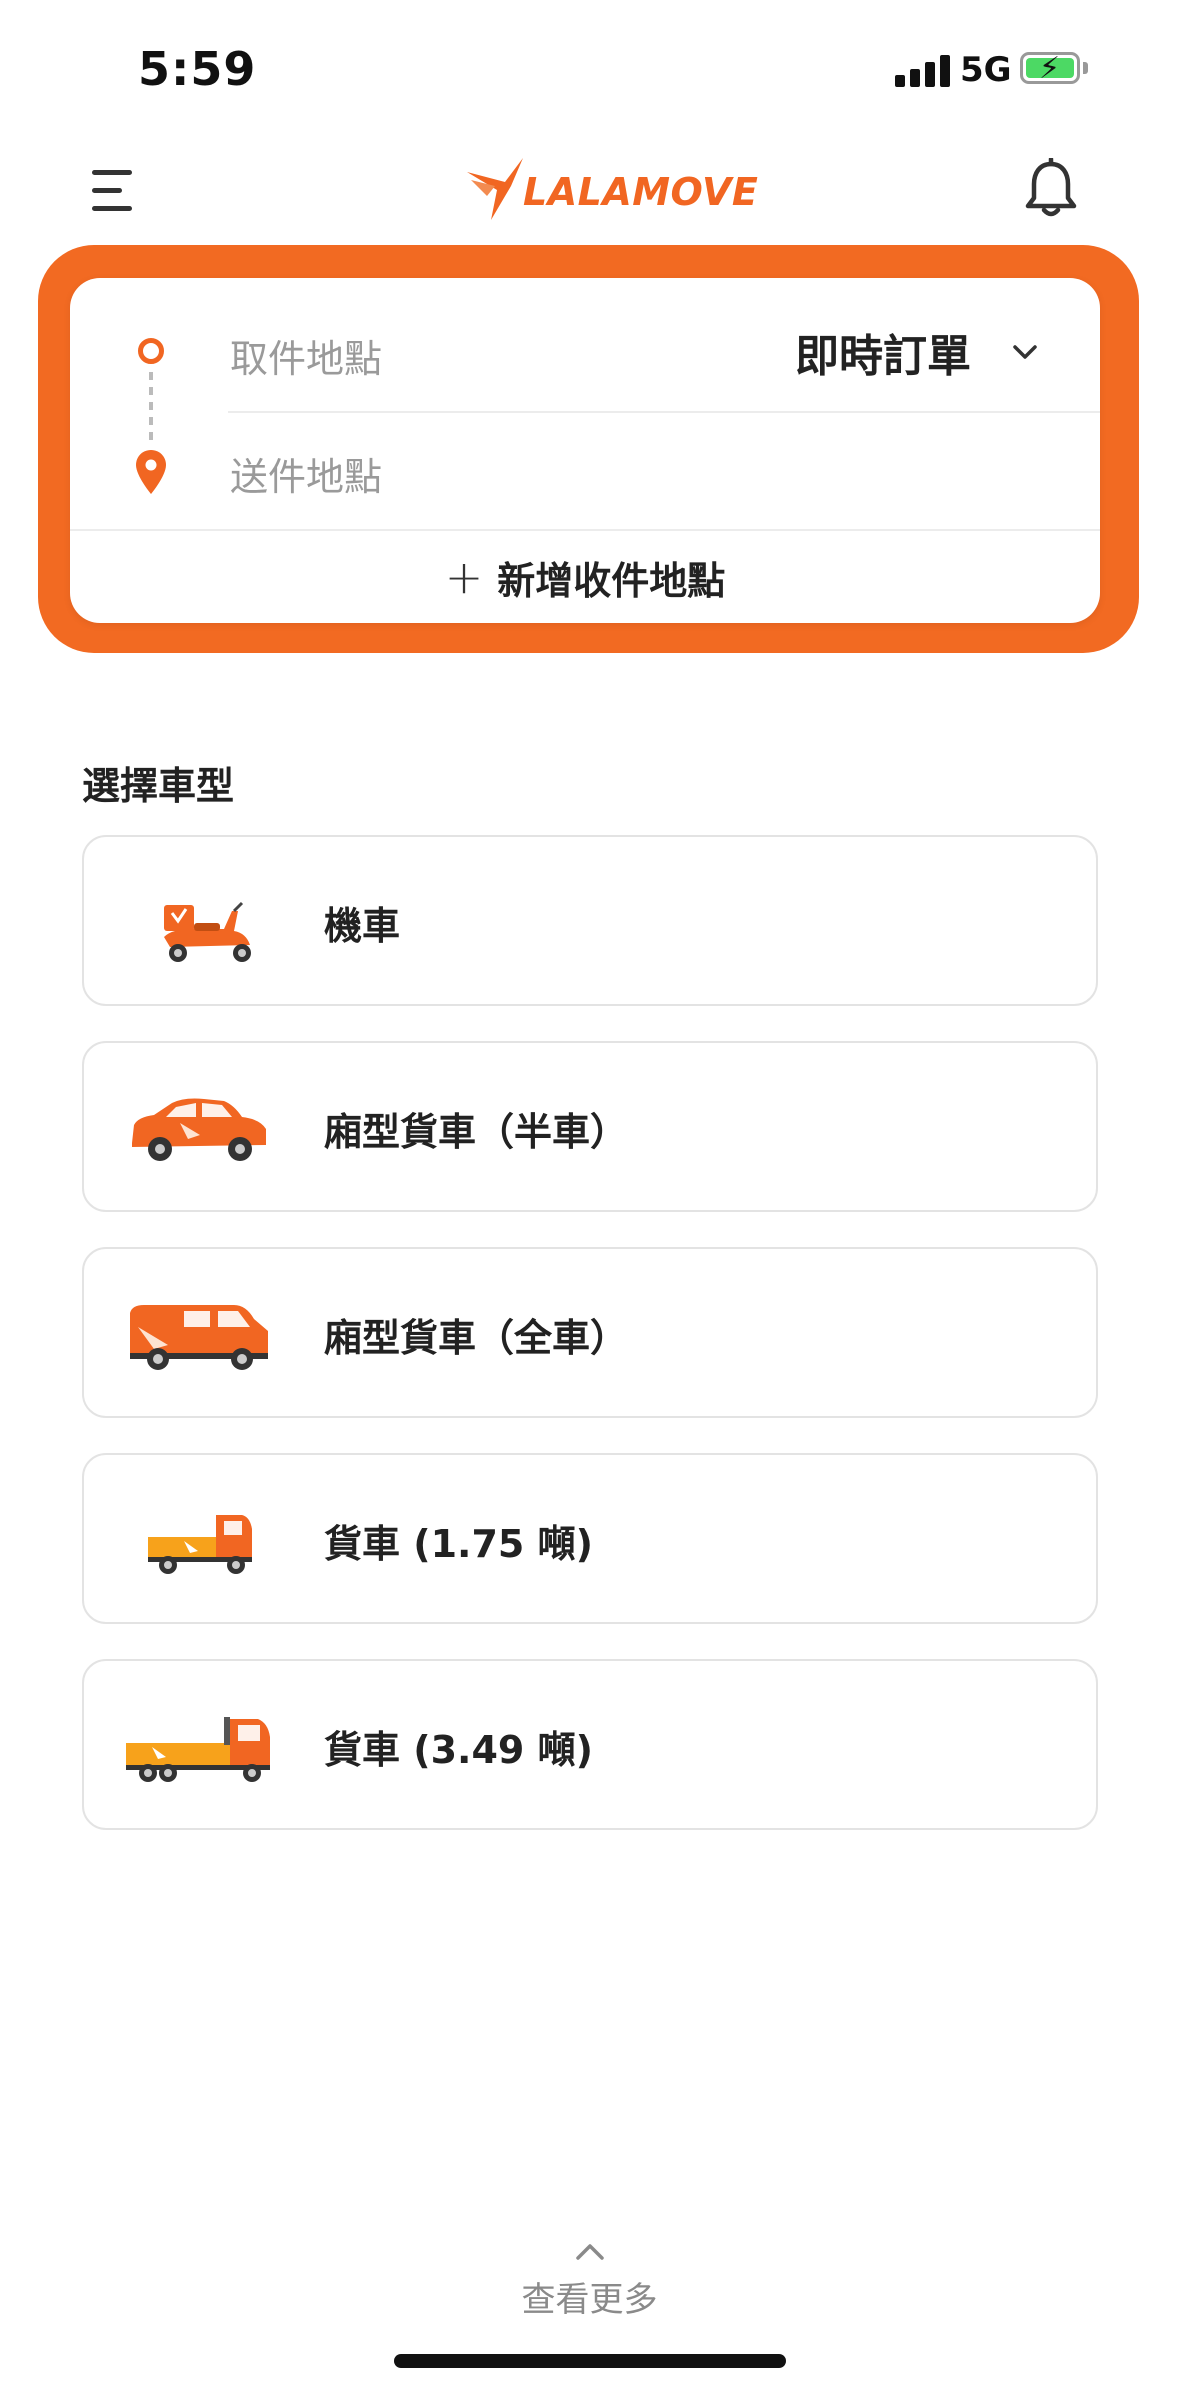 This screenshot has width=1179, height=2390. Describe the element at coordinates (458, 1544) in the screenshot. I see `vehicle-label: 貨車 (1.75 噸)` at that location.